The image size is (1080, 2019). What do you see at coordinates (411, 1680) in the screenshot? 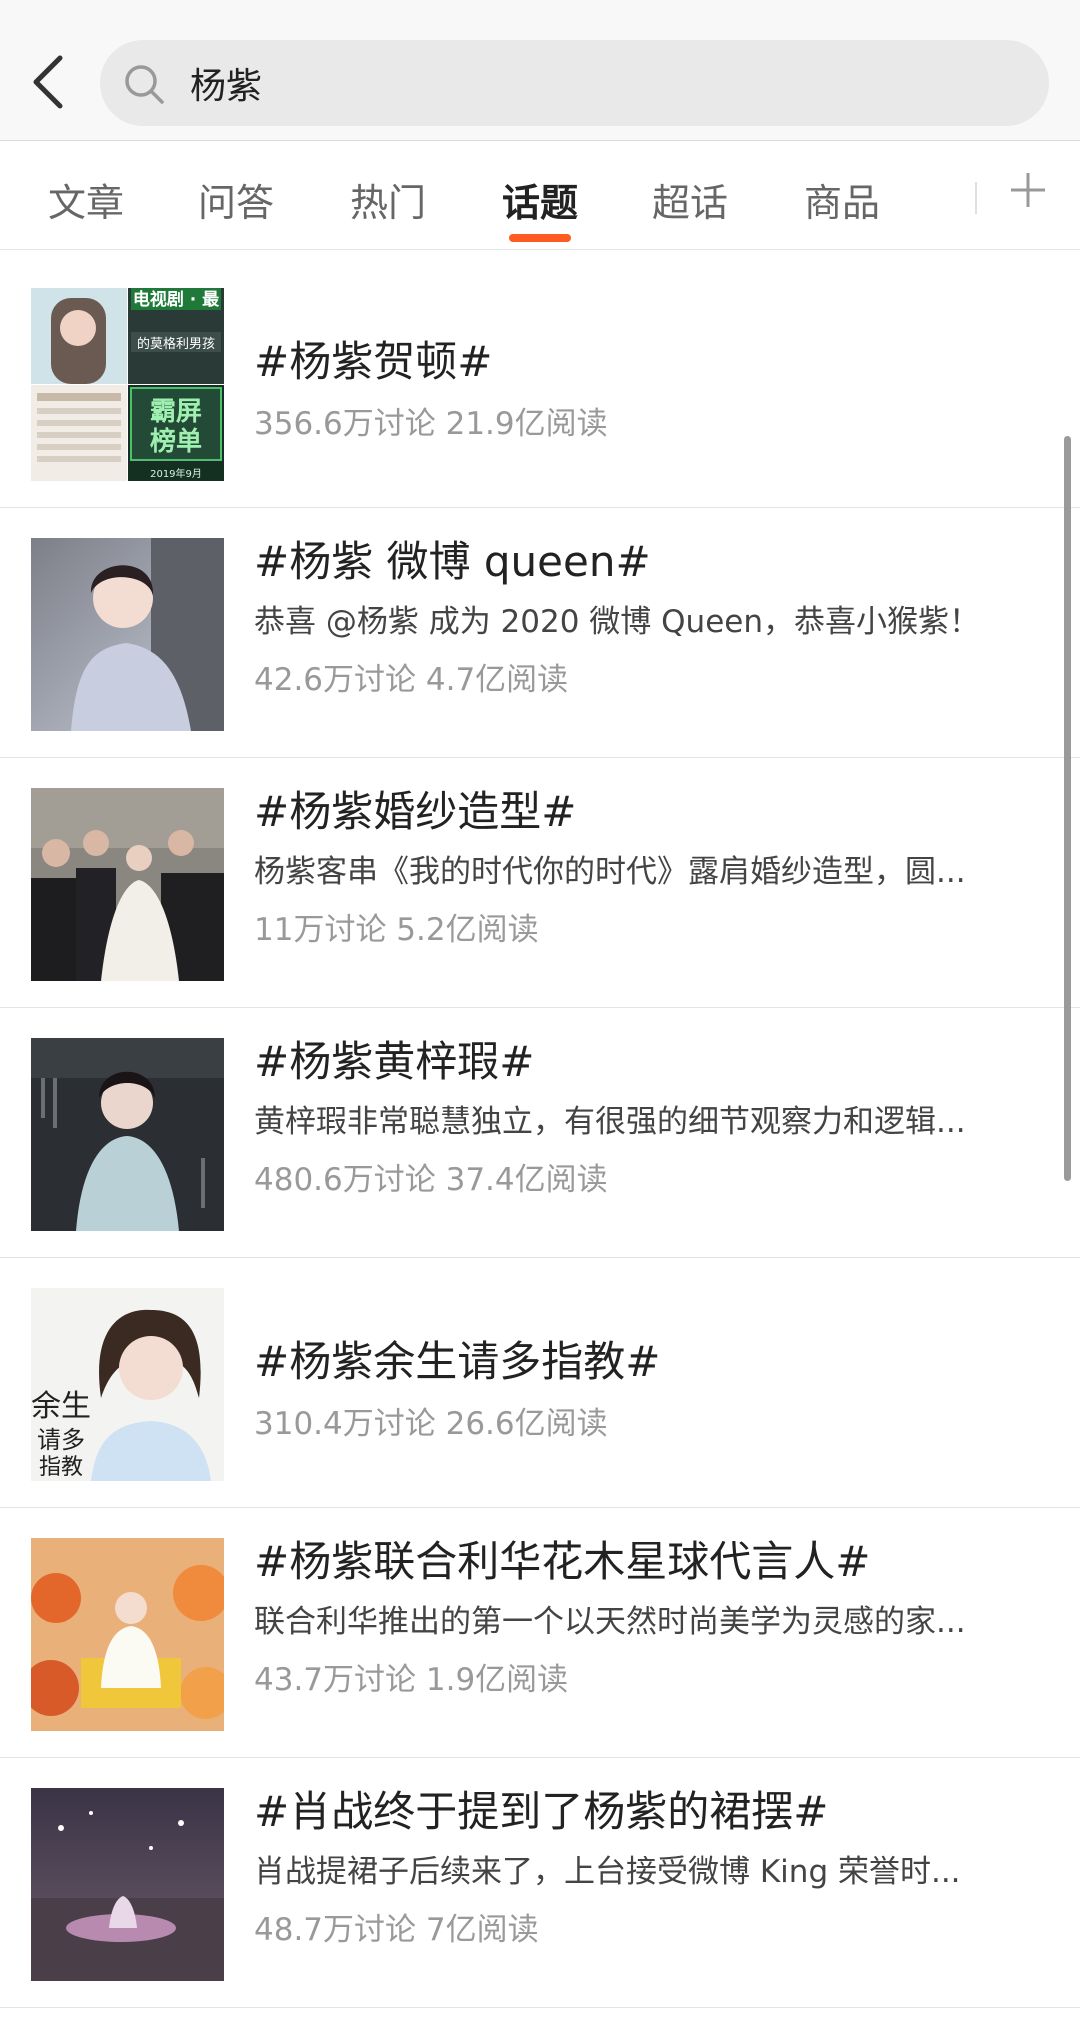
I see `topic-stats: 43.7万讨论 1.9亿阅读` at bounding box center [411, 1680].